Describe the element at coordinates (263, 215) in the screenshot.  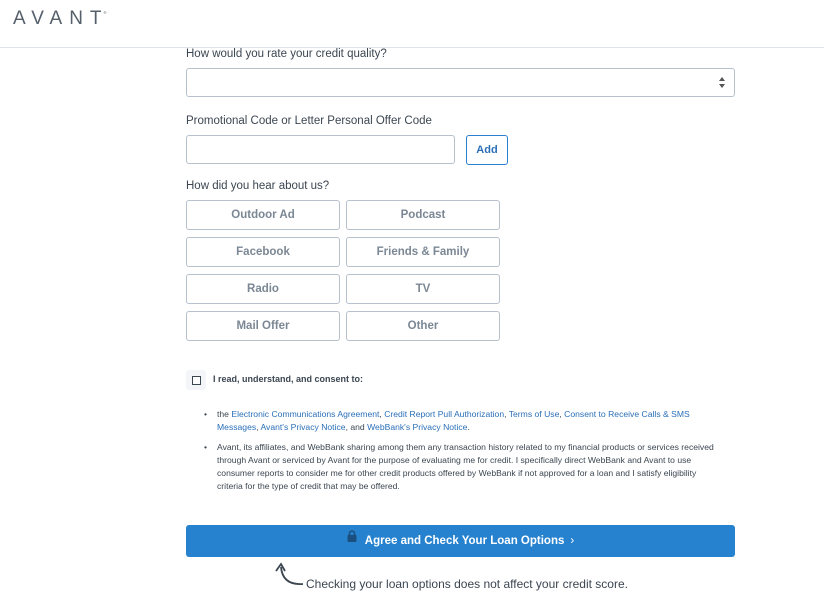
I see `referral-option-outdoor-ad: Outdoor Ad` at that location.